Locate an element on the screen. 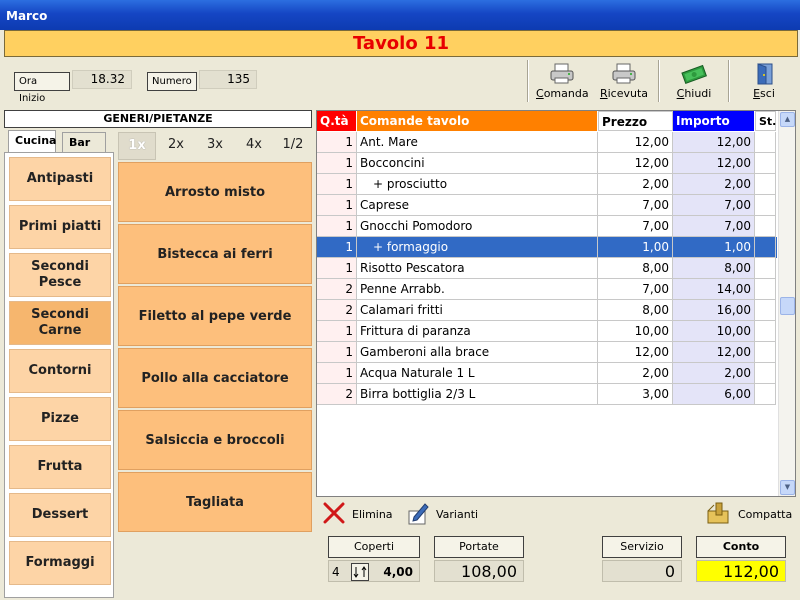 The height and width of the screenshot is (600, 800). category-antipasti-button: Antipasti is located at coordinates (60, 179).